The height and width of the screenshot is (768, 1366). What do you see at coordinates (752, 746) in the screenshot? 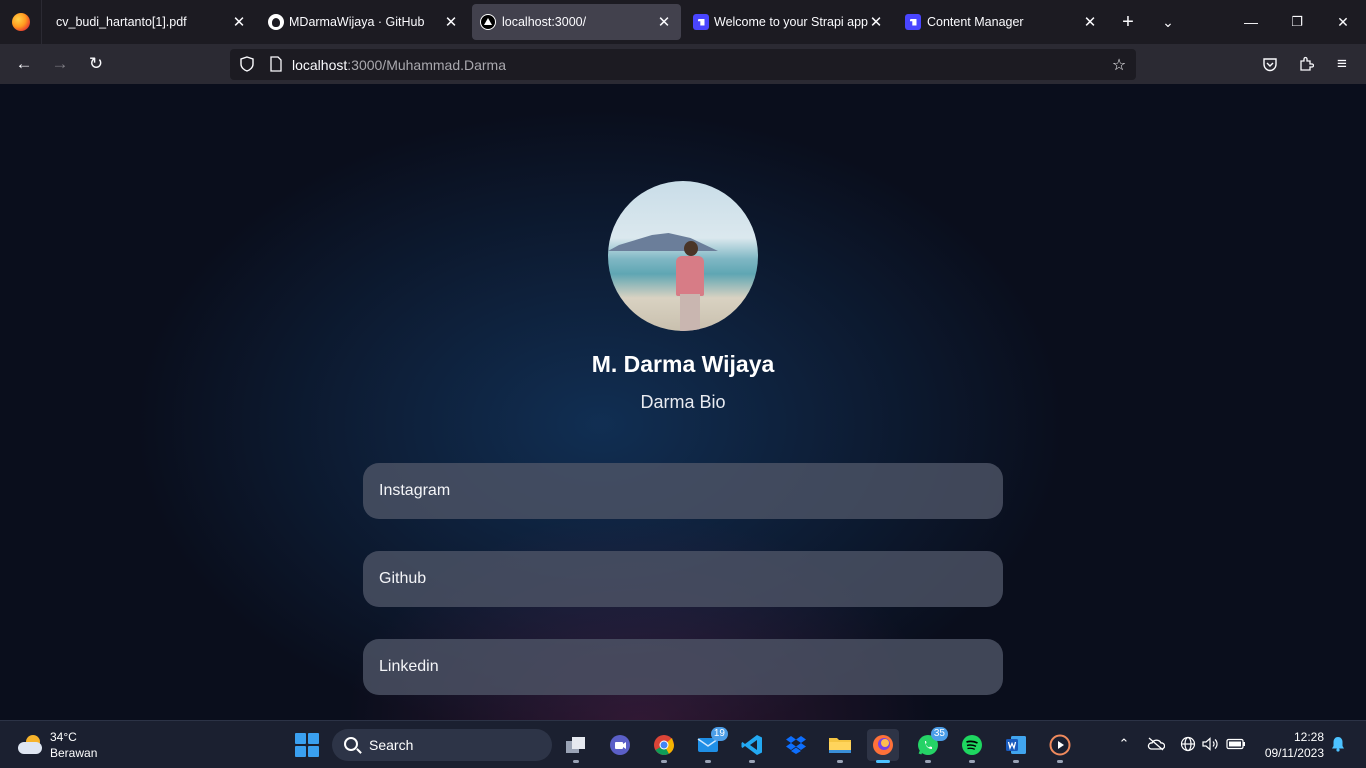
I see `vscode-icon` at bounding box center [752, 746].